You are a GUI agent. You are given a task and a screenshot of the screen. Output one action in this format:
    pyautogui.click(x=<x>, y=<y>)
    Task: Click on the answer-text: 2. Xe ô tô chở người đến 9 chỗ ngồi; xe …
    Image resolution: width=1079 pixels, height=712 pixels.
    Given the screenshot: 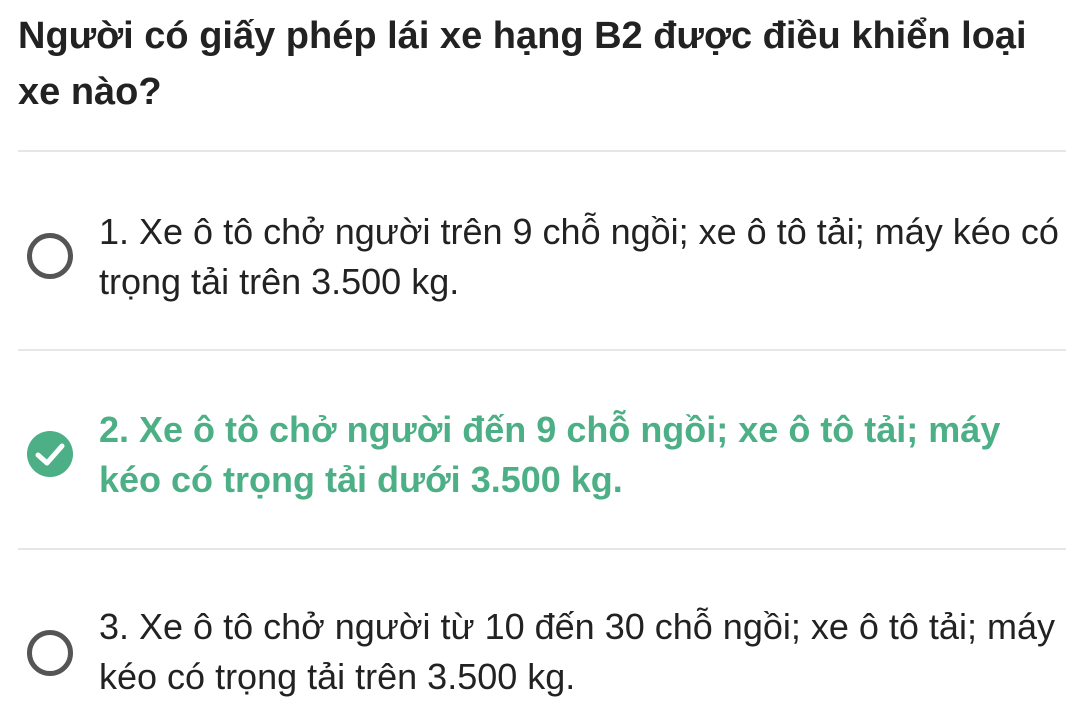 What is the action you would take?
    pyautogui.click(x=550, y=454)
    